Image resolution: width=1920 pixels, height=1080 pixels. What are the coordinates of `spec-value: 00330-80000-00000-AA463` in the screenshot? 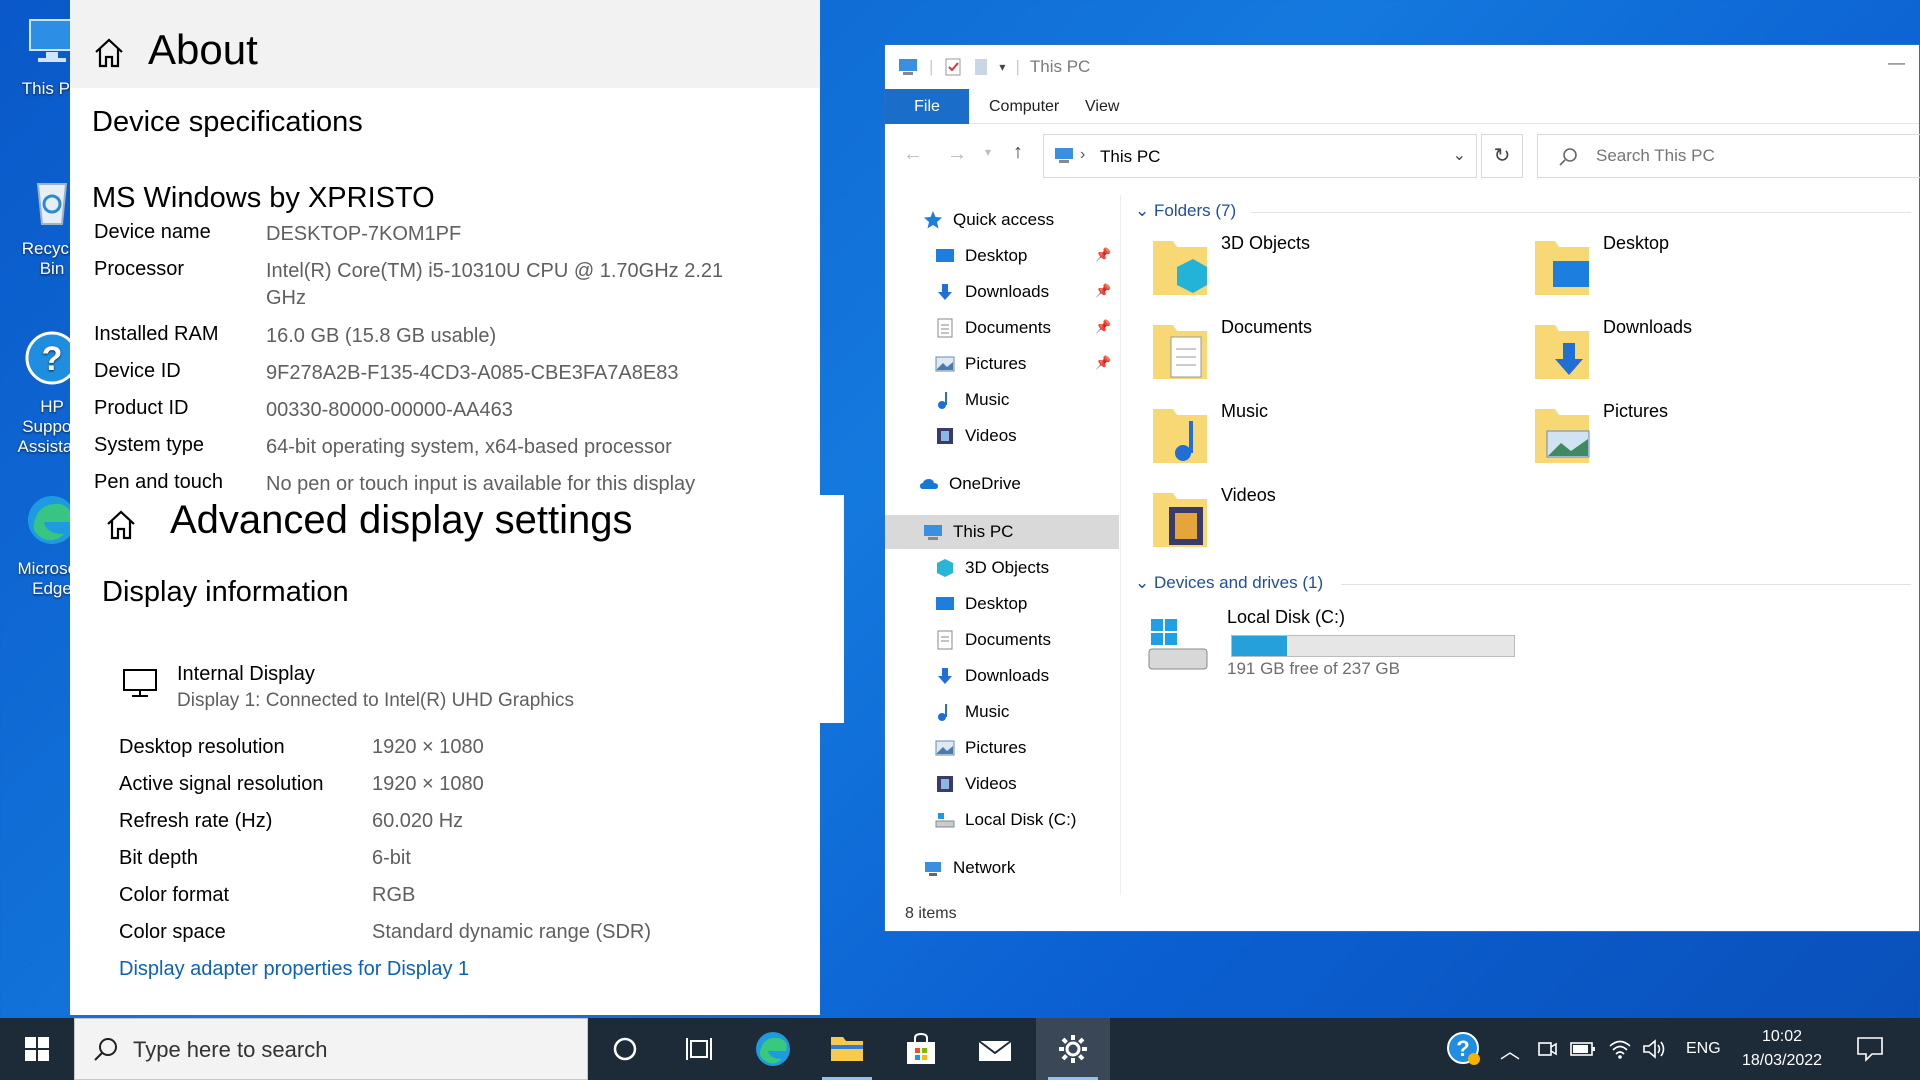 It's located at (501, 410).